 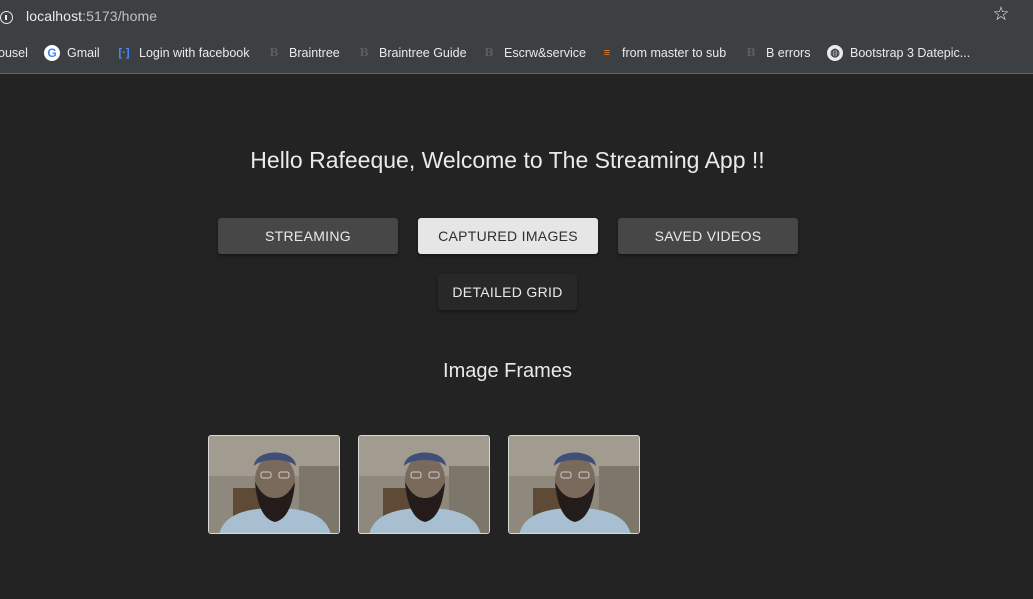 I want to click on url-path: :5173/home, so click(x=120, y=16).